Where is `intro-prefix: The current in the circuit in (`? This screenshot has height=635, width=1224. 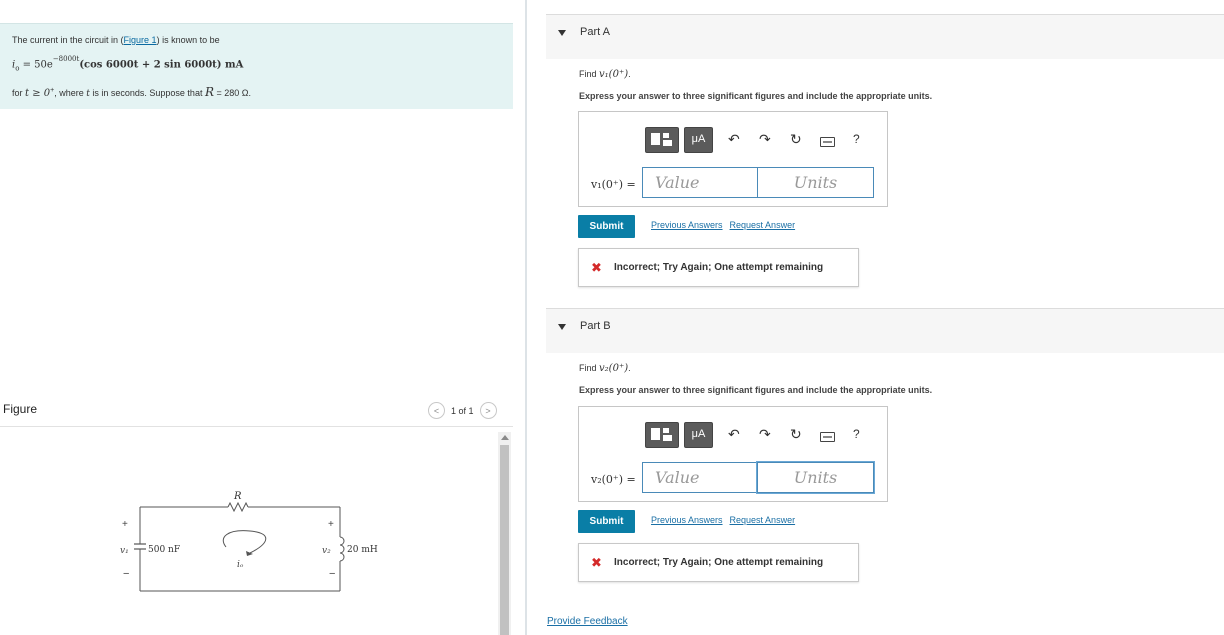
intro-prefix: The current in the circuit in ( is located at coordinates (68, 40).